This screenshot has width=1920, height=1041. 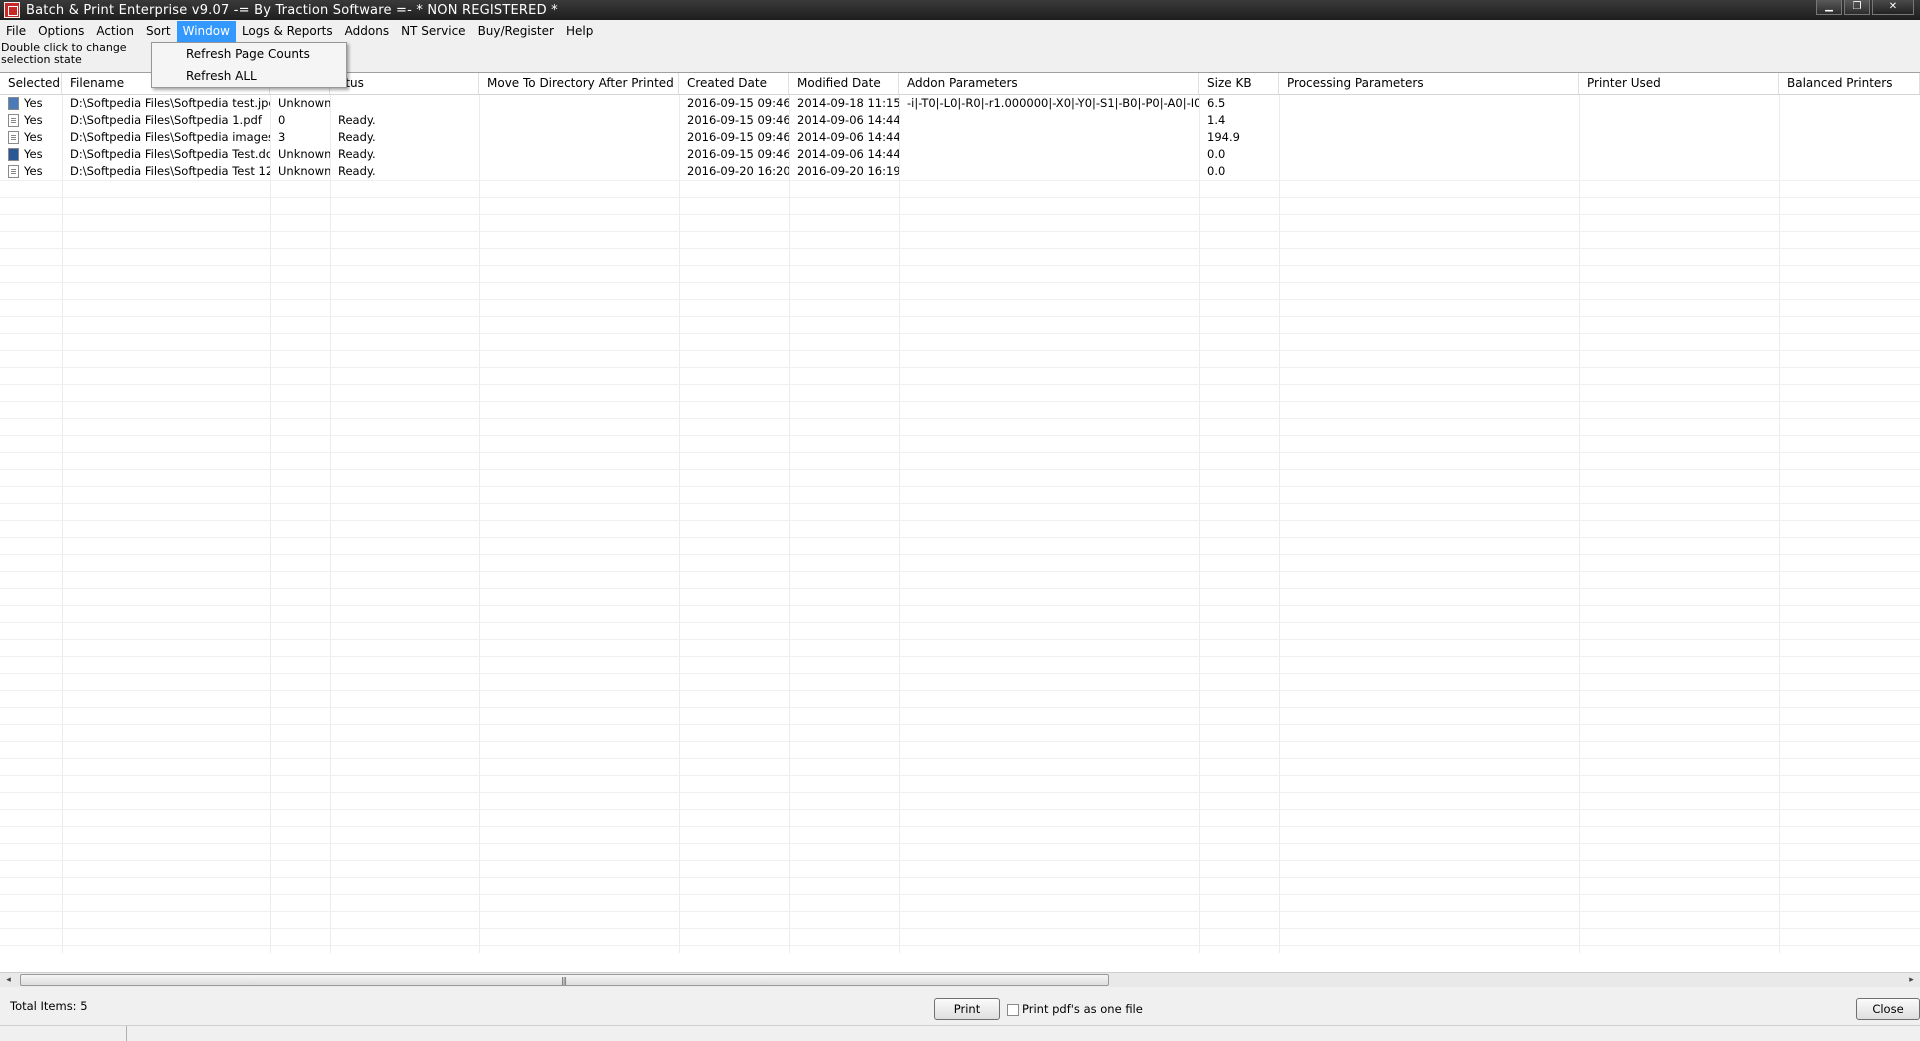 What do you see at coordinates (1239, 83) in the screenshot?
I see `column-size-kb: Size KB` at bounding box center [1239, 83].